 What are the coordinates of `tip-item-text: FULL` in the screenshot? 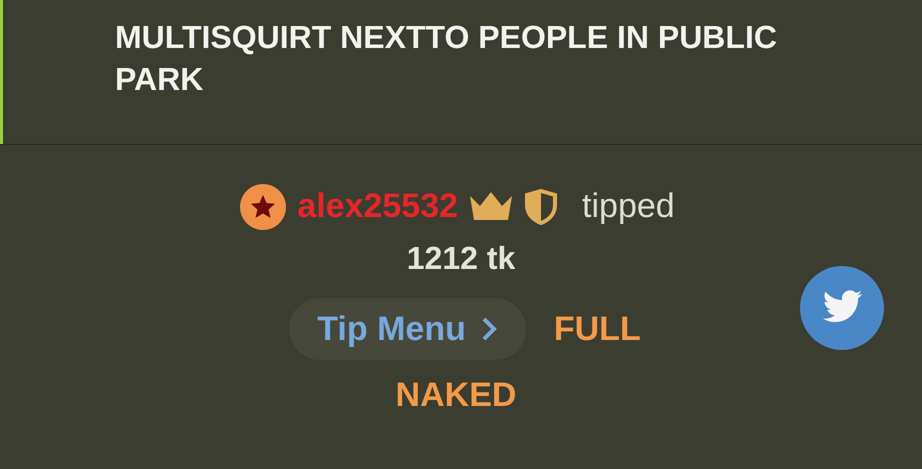 It's located at (597, 329).